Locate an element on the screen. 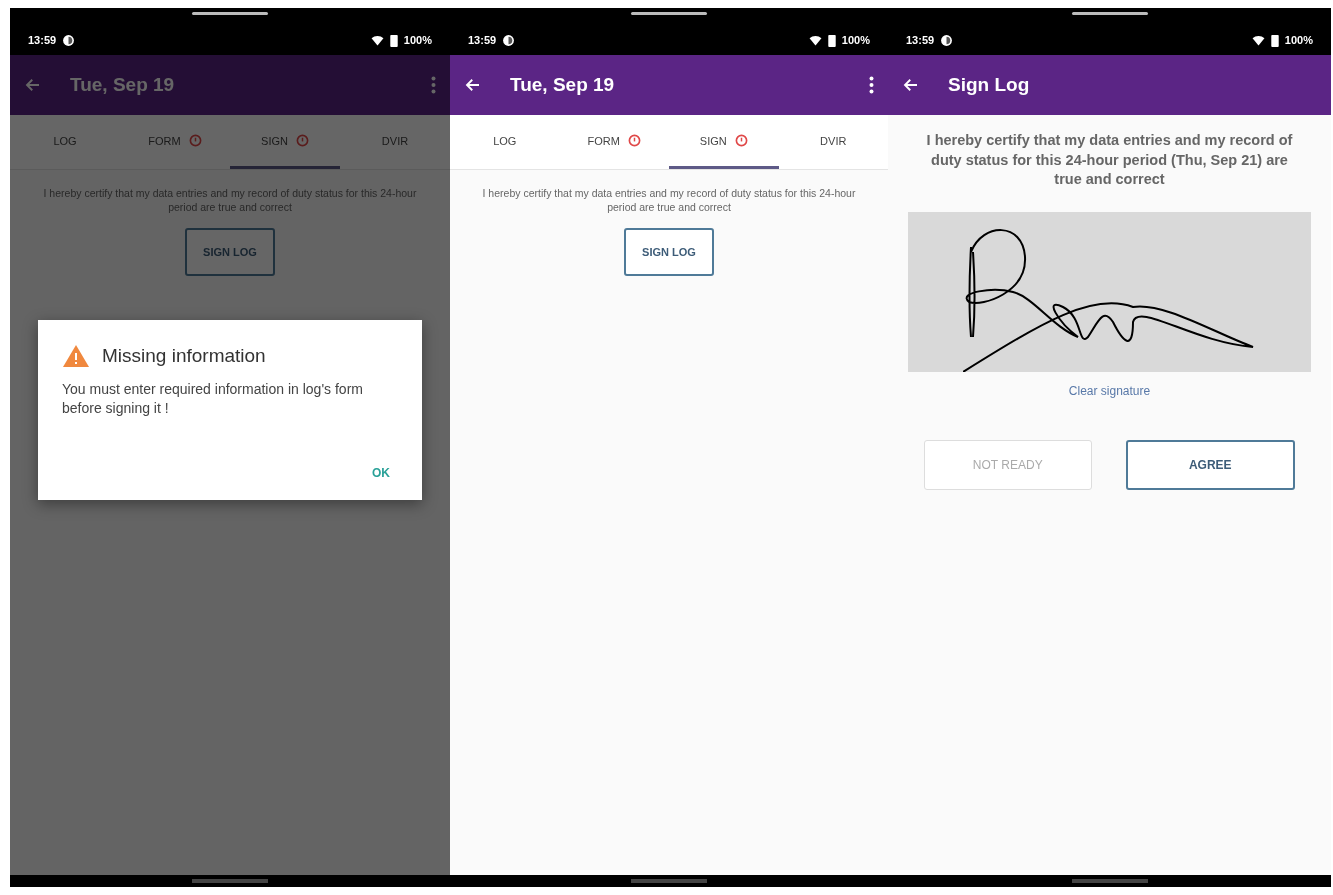  dialog-title: Missing information is located at coordinates (184, 356).